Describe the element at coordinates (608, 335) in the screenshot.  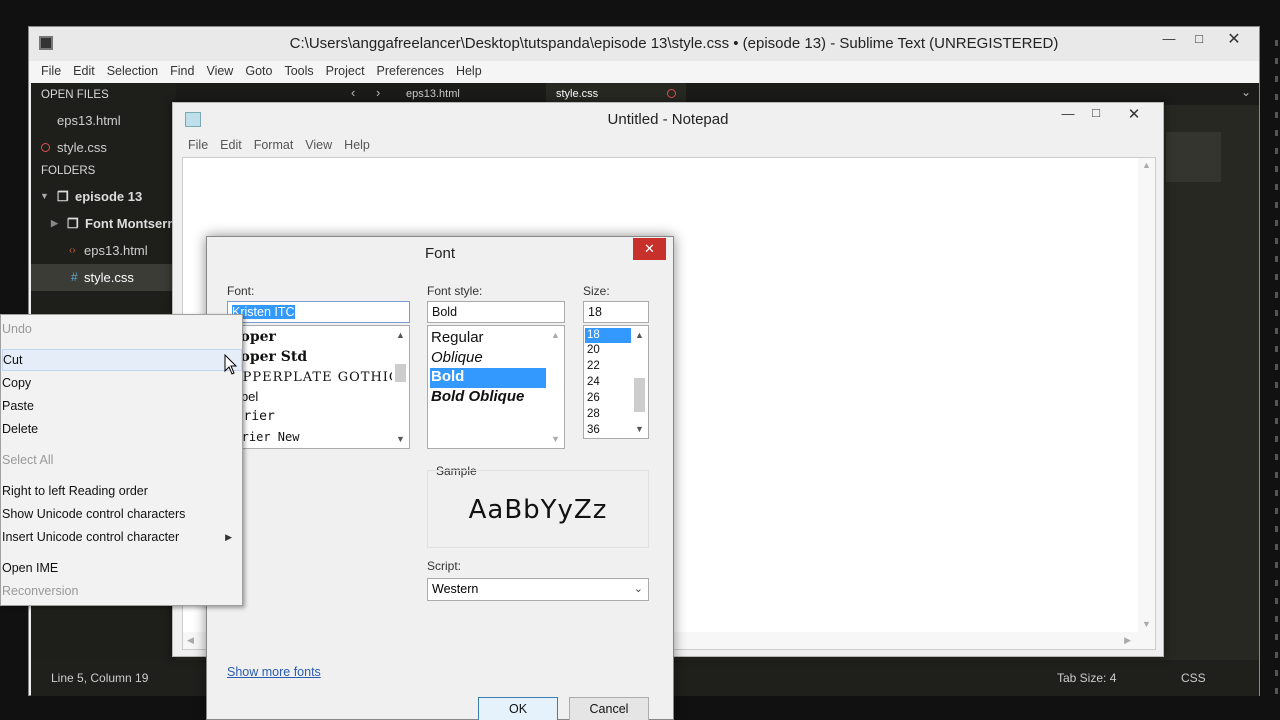
I see `list-item-selected: 18` at that location.